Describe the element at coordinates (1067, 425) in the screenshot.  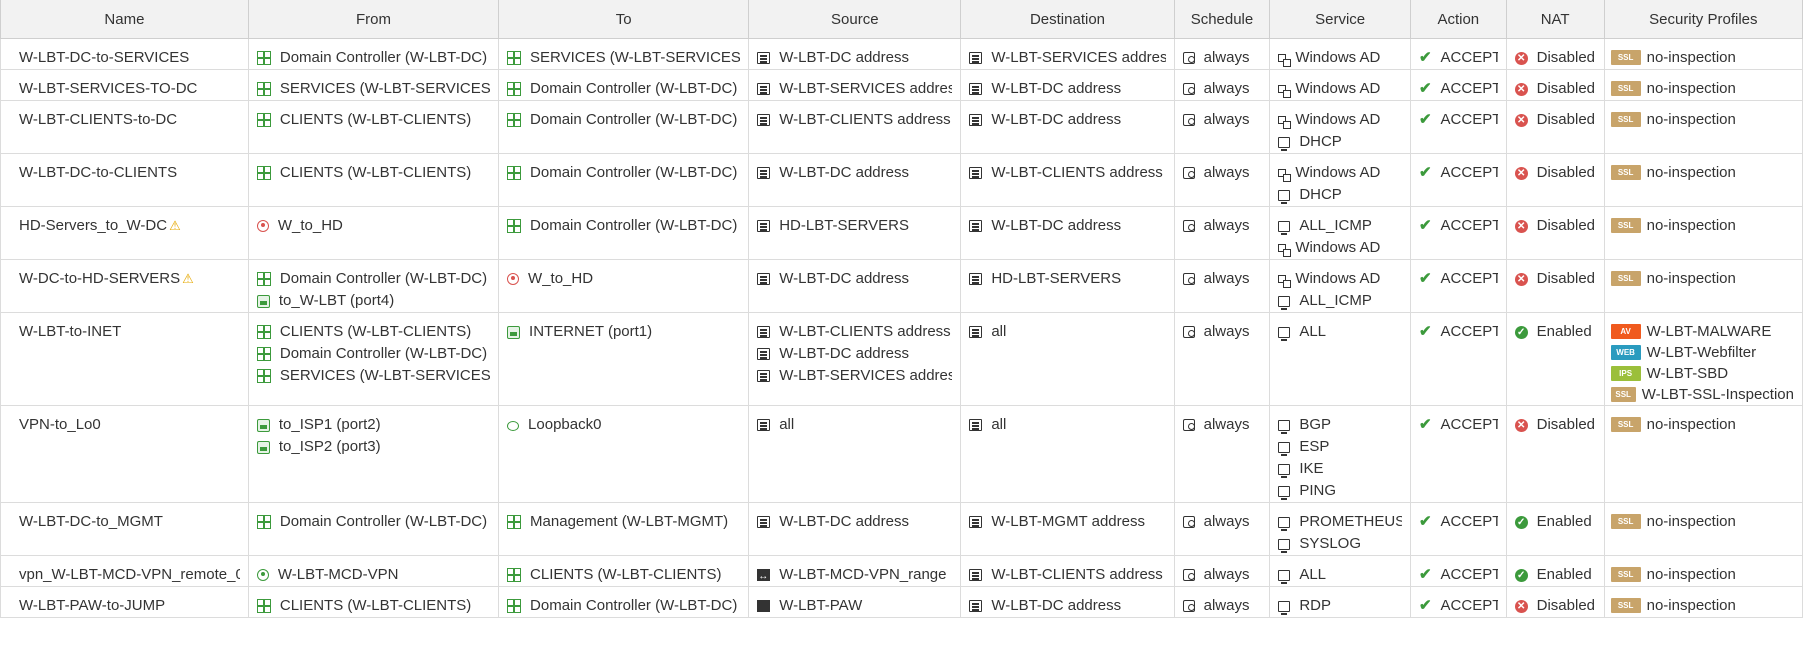
I see `destination-entry: all` at that location.